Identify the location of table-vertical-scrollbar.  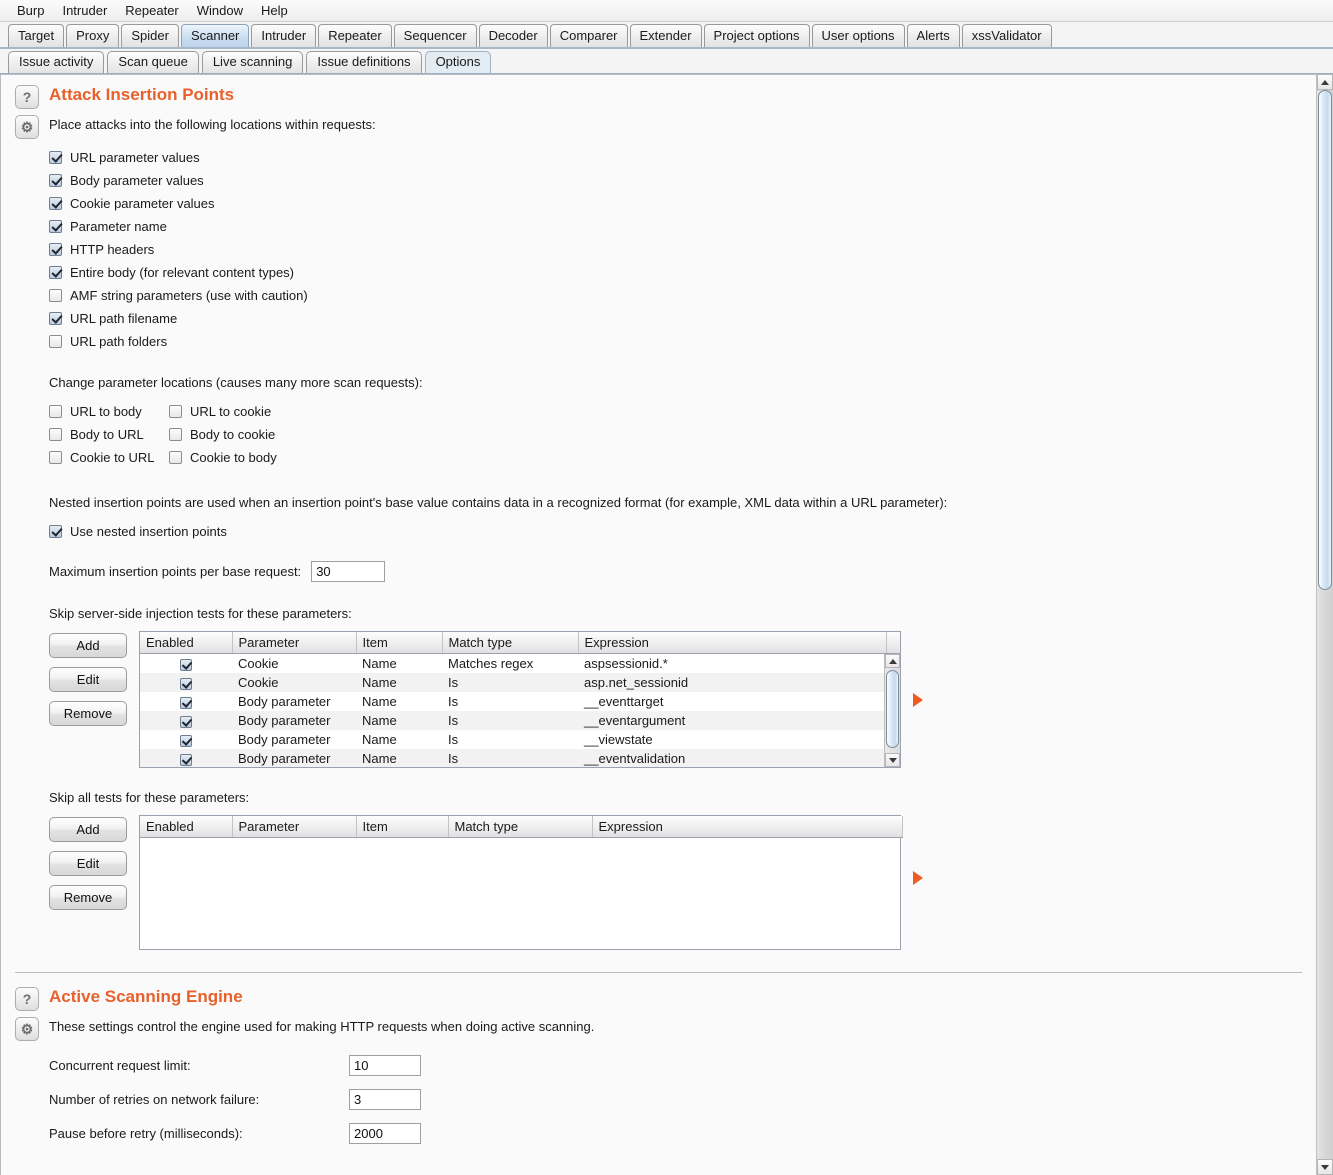
(892, 710).